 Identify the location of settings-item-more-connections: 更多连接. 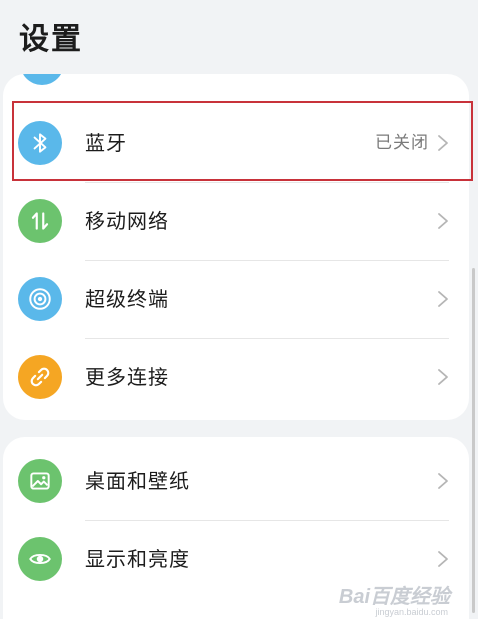
(236, 377).